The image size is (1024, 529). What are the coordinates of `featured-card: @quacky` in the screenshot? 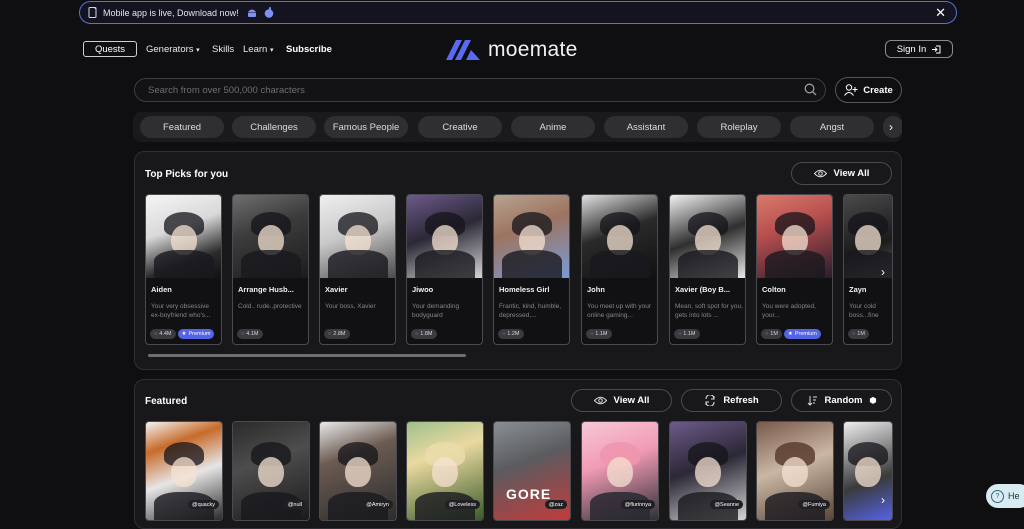 It's located at (184, 471).